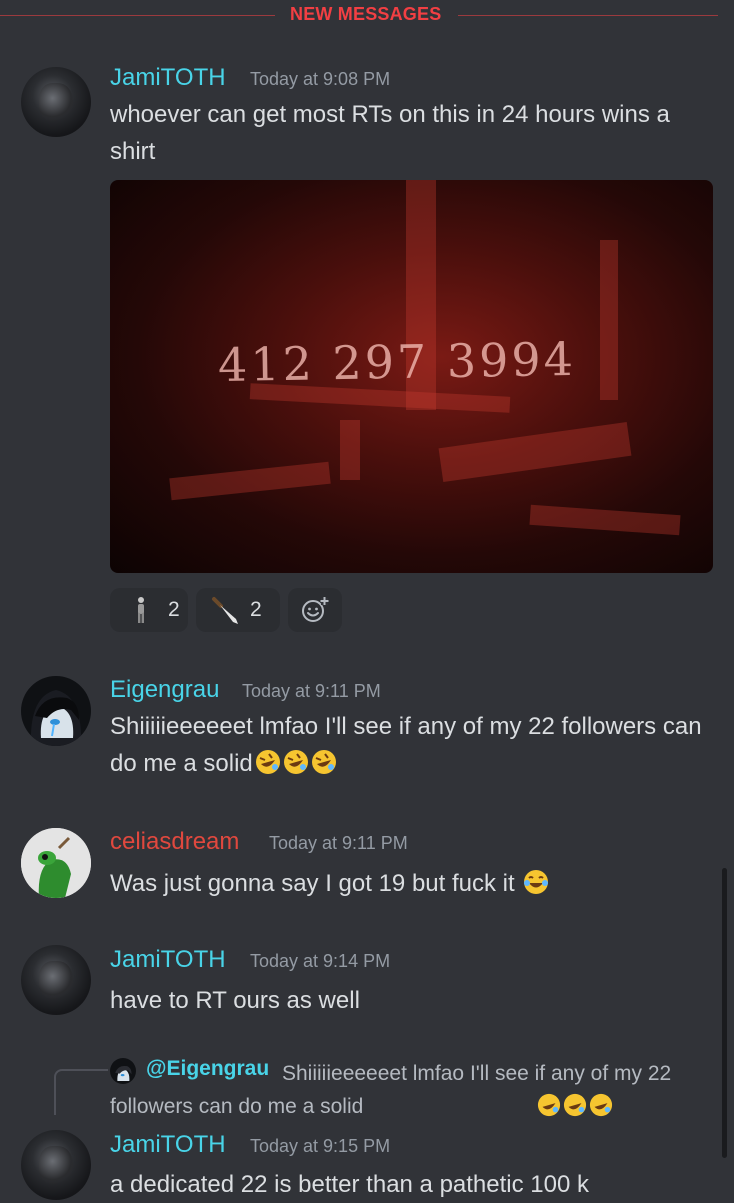 This screenshot has height=1203, width=734. I want to click on divider-line-right, so click(588, 15).